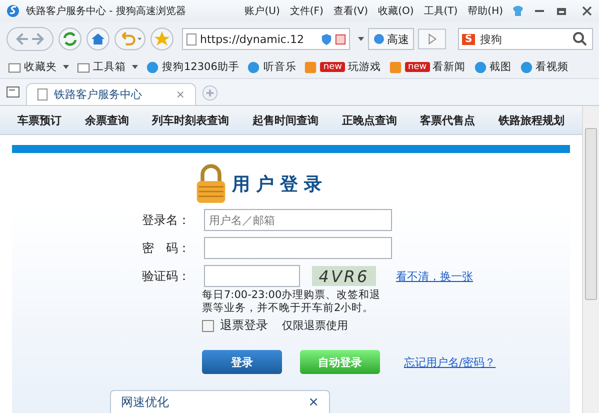 The image size is (599, 413). Describe the element at coordinates (469, 39) in the screenshot. I see `search-engine-logo: S` at that location.